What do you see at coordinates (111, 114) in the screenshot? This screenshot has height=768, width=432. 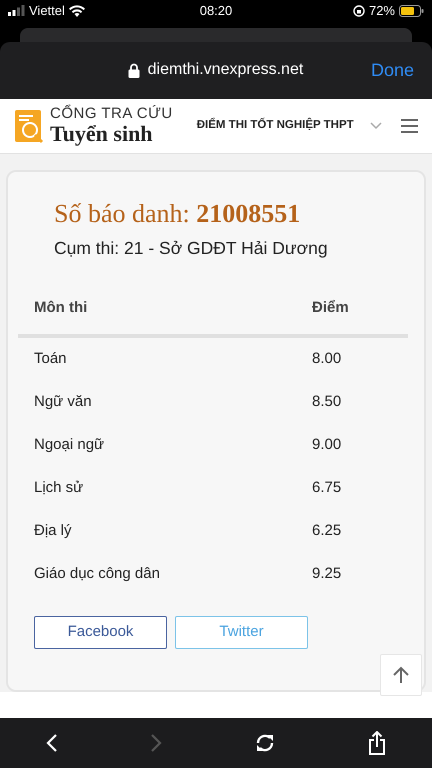 I see `logo-text: CỔNG TRA CỨU` at bounding box center [111, 114].